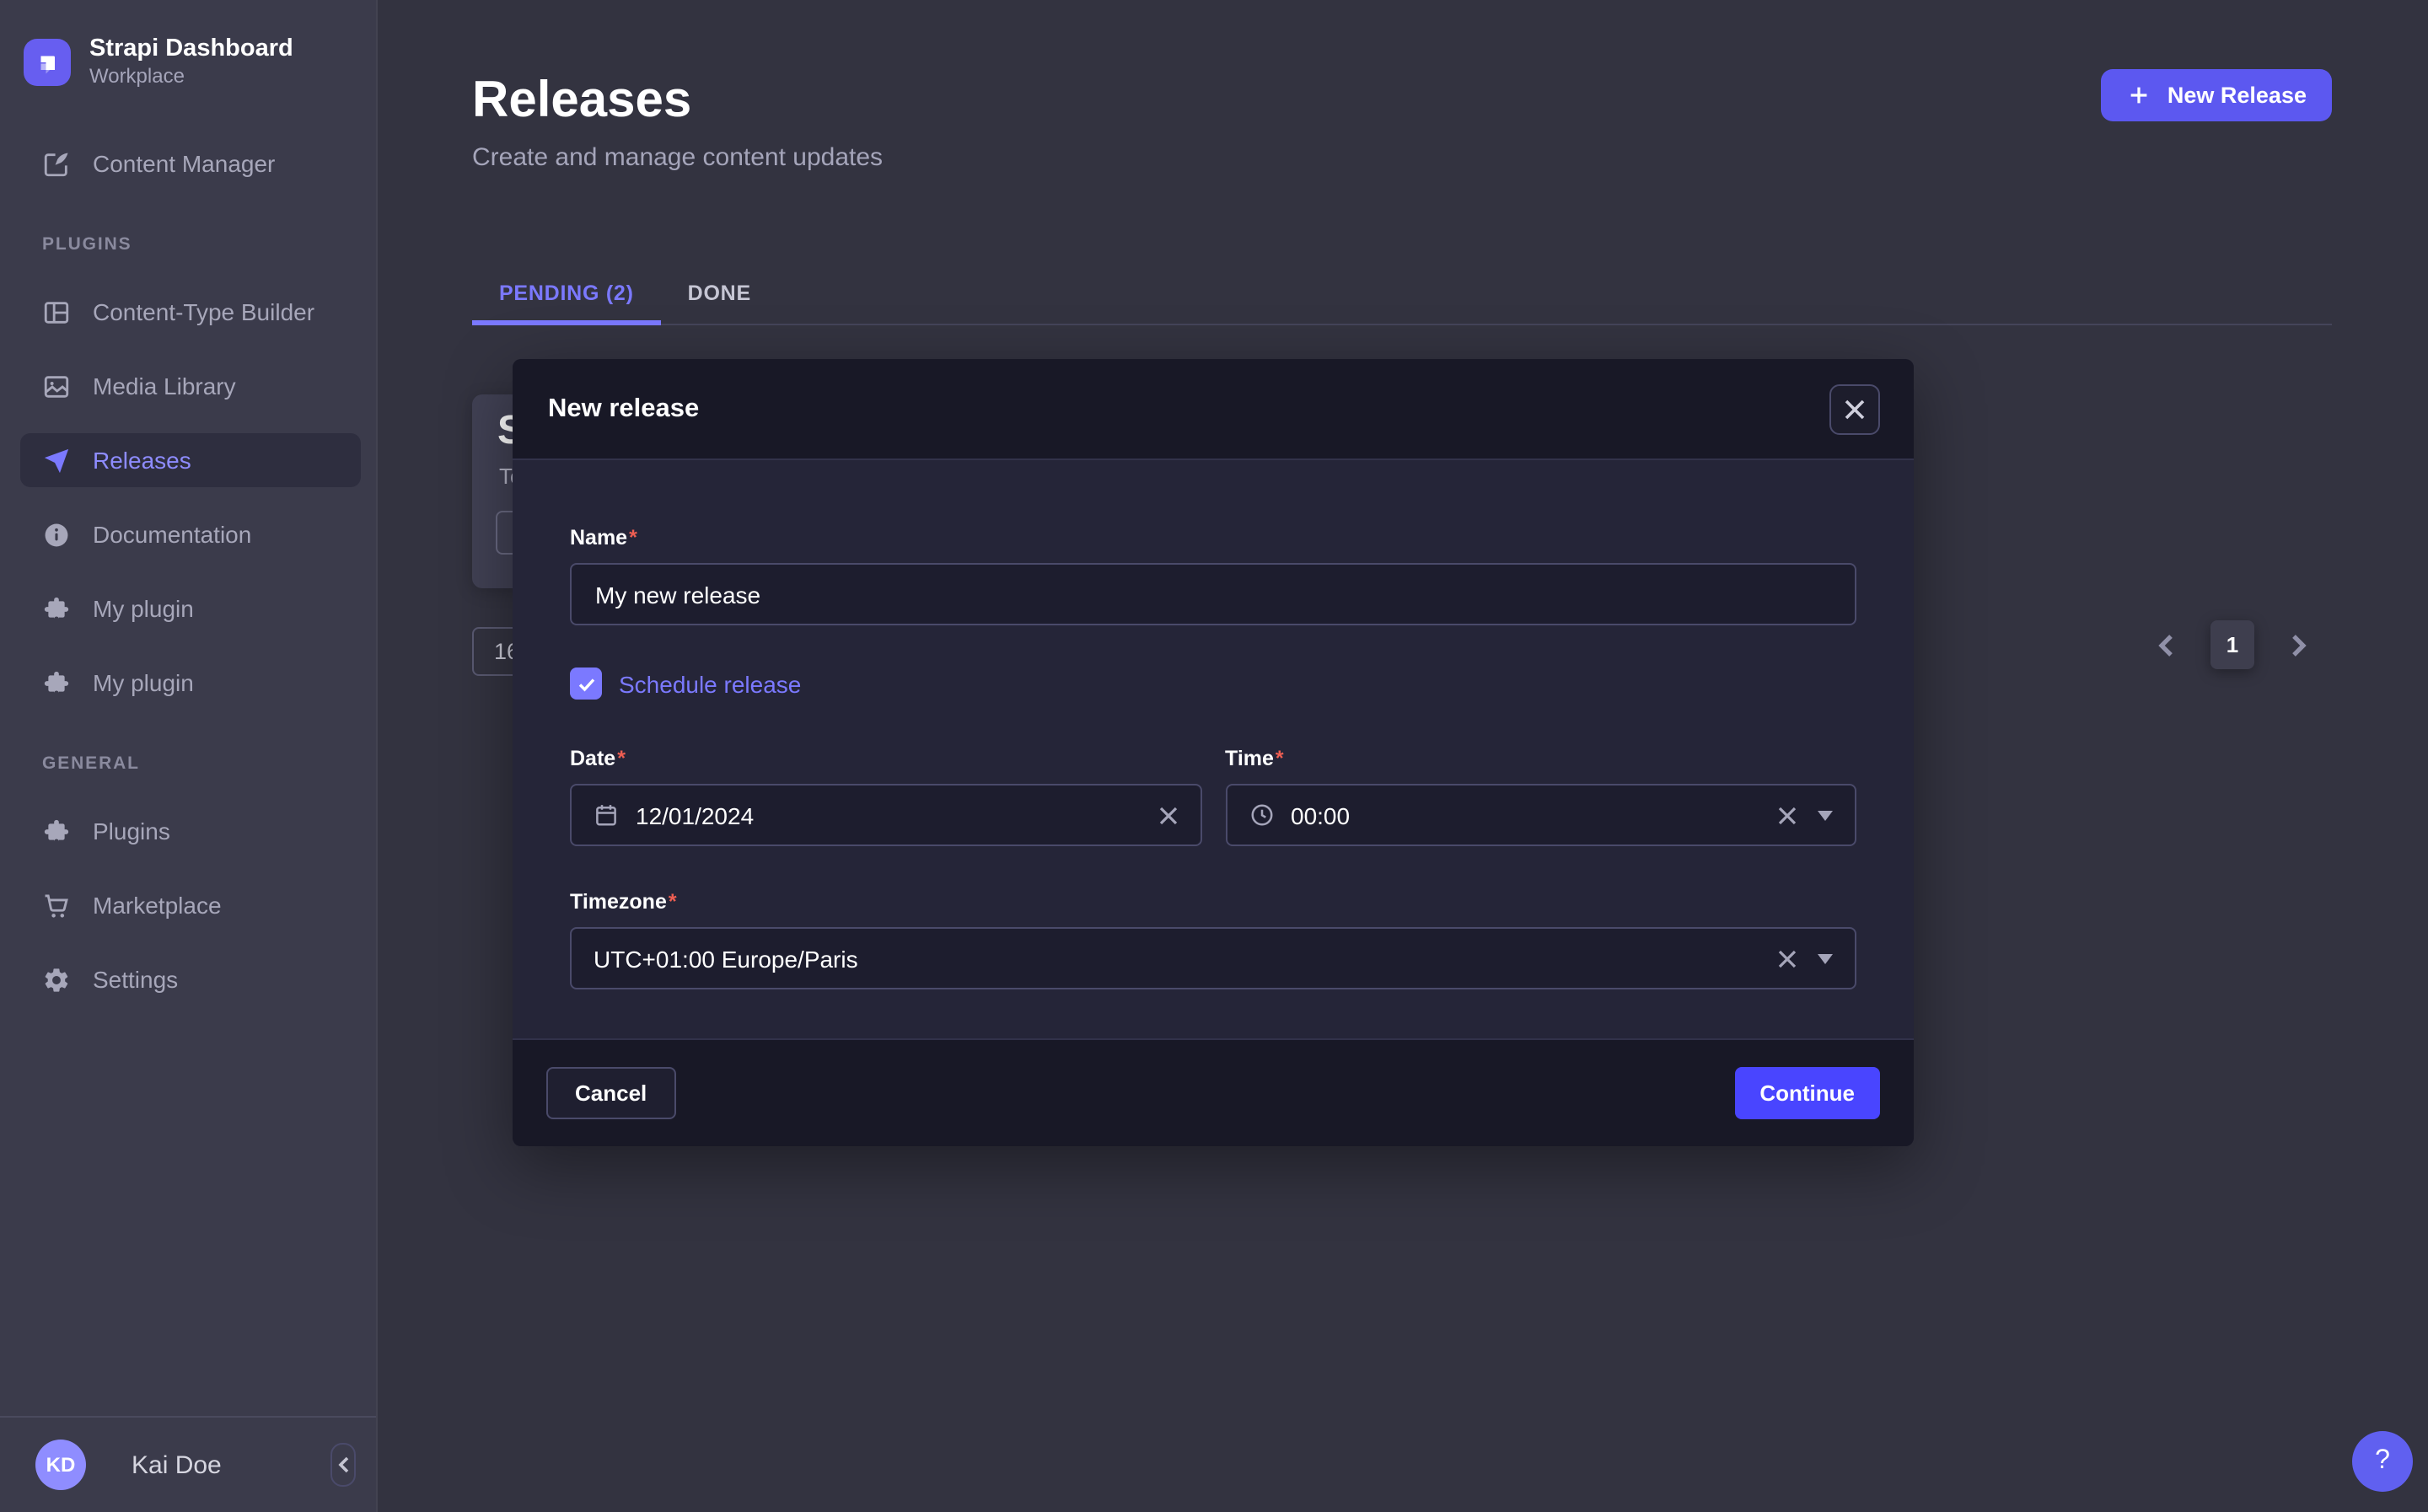  Describe the element at coordinates (1261, 815) in the screenshot. I see `clock-icon` at that location.